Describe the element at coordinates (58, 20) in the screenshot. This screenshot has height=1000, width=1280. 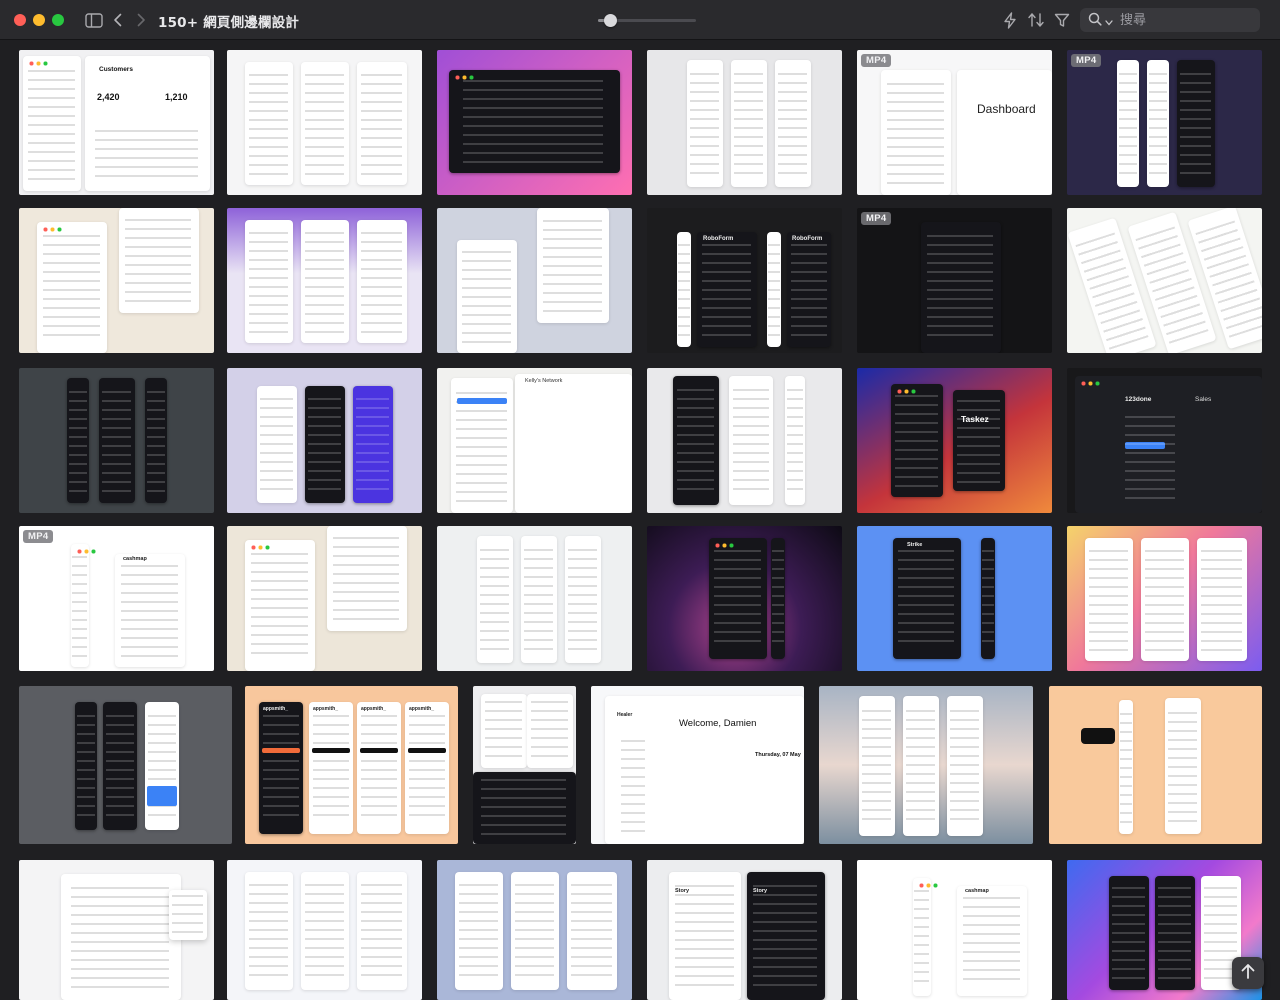
I see `zoom-window-button` at that location.